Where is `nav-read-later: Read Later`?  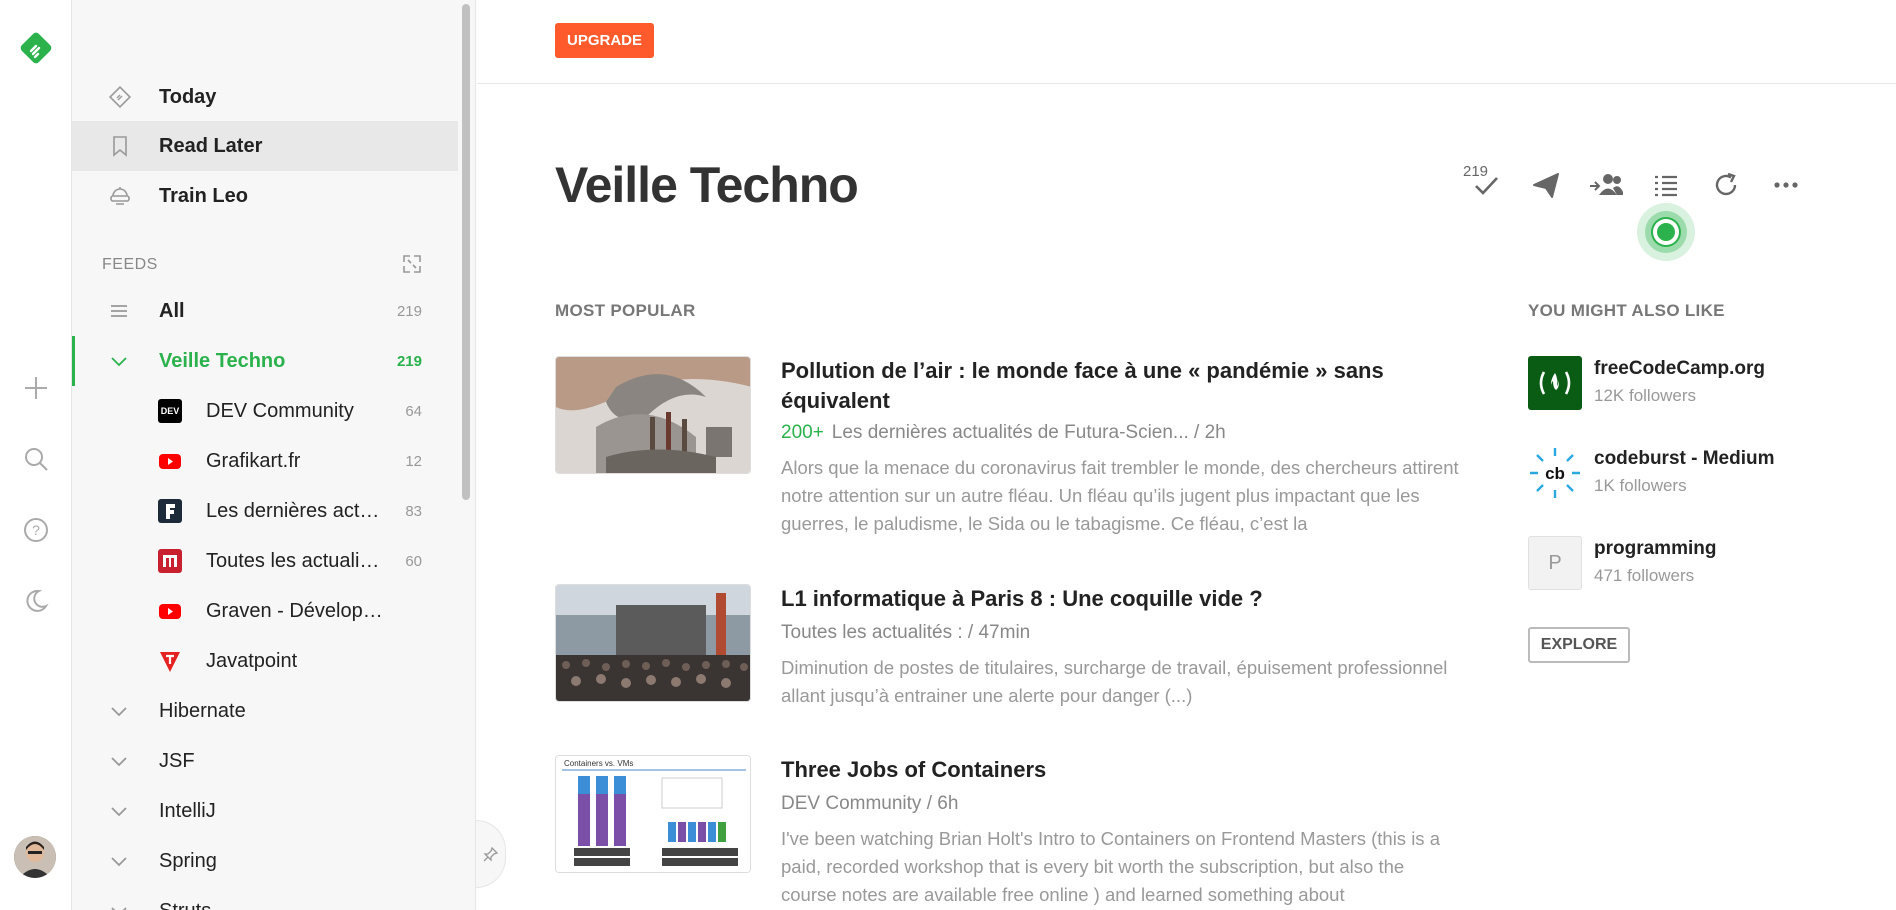
nav-read-later: Read Later is located at coordinates (265, 146).